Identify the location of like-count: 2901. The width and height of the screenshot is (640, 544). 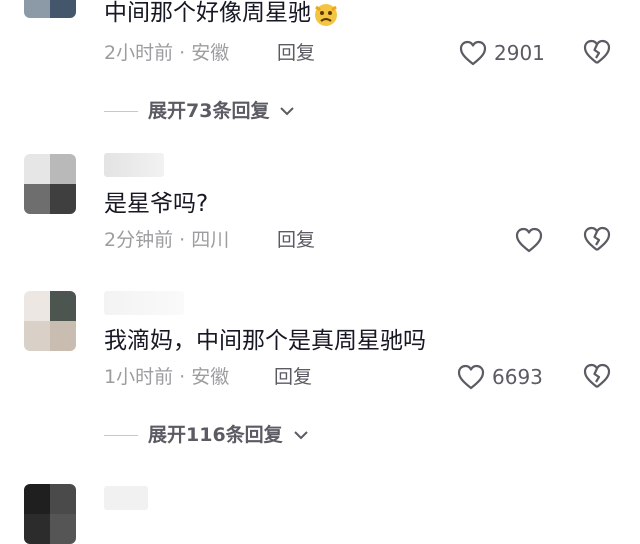
(519, 53).